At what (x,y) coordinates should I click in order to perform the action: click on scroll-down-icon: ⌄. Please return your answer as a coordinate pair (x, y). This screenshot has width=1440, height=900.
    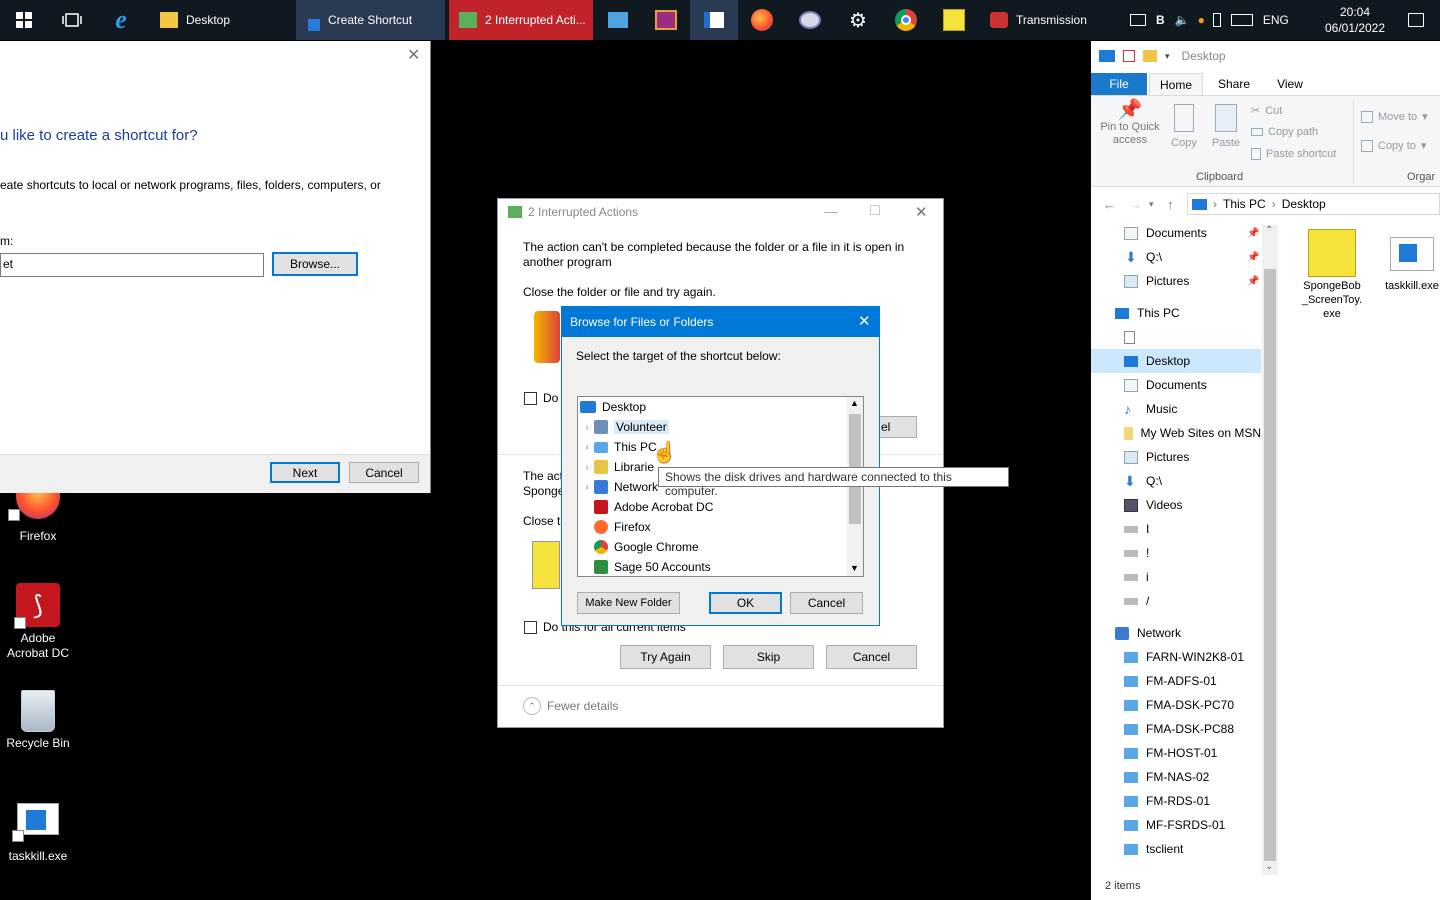
    Looking at the image, I should click on (1269, 866).